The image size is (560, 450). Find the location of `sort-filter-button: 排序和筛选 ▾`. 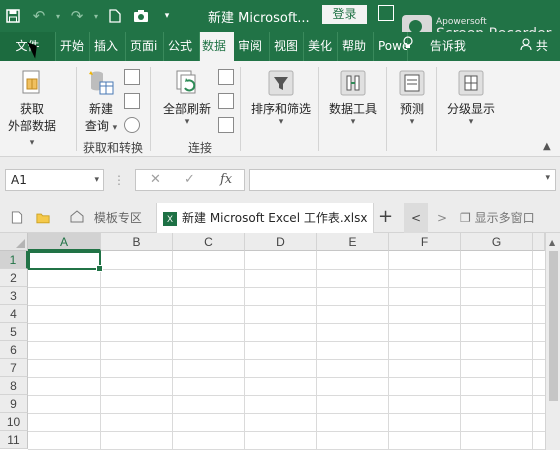

sort-filter-button: 排序和筛选 ▾ is located at coordinates (281, 98).